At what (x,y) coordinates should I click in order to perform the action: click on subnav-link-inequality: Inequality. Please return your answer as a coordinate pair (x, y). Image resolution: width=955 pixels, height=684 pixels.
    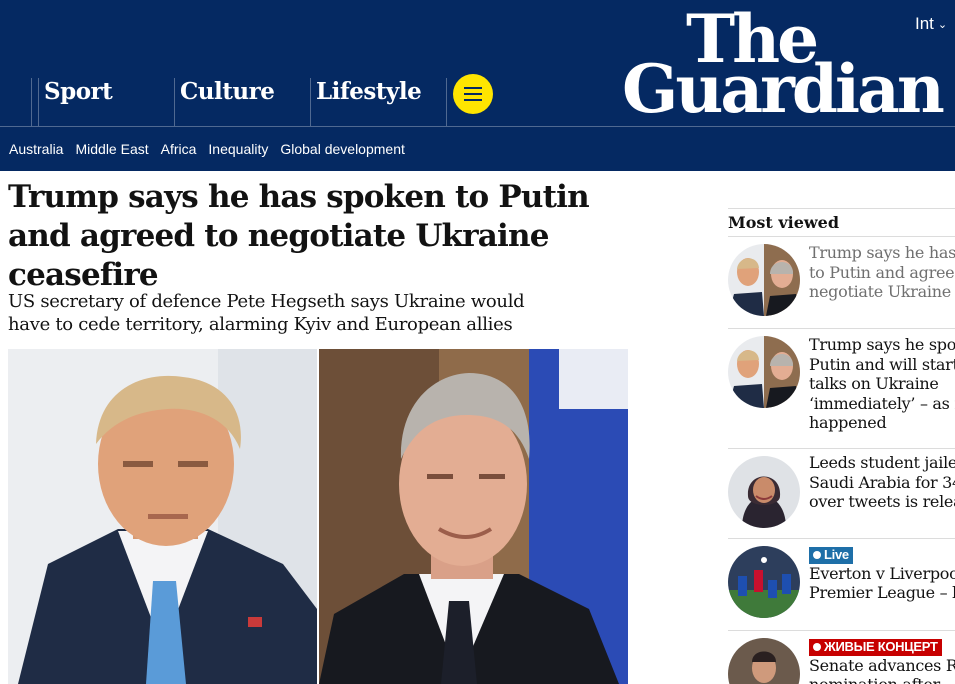
    Looking at the image, I should click on (238, 149).